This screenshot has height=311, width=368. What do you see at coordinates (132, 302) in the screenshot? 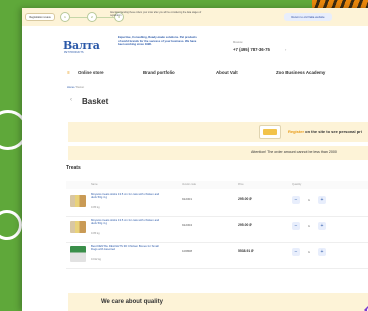
I see `quality-title: We care about quality` at bounding box center [132, 302].